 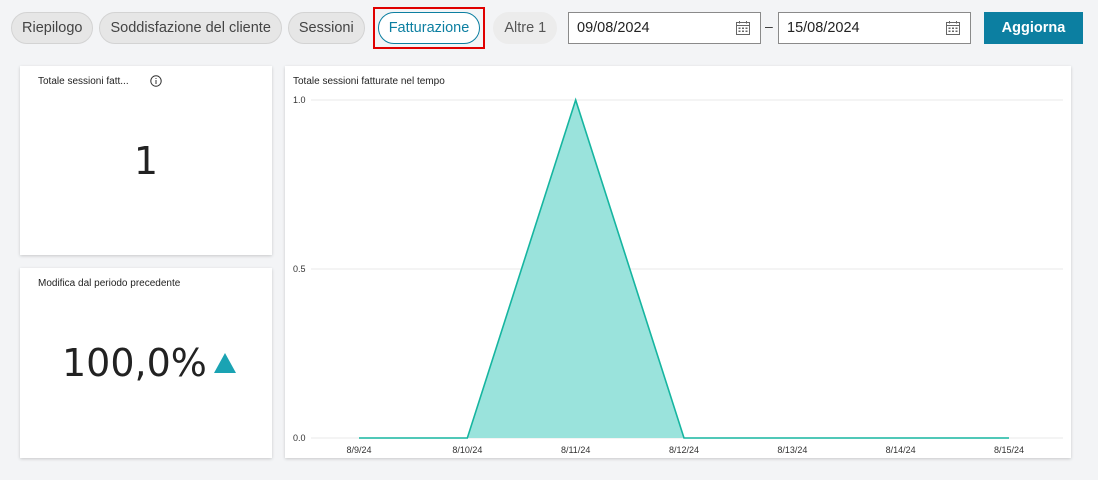 What do you see at coordinates (224, 363) in the screenshot?
I see `triangle-up-icon` at bounding box center [224, 363].